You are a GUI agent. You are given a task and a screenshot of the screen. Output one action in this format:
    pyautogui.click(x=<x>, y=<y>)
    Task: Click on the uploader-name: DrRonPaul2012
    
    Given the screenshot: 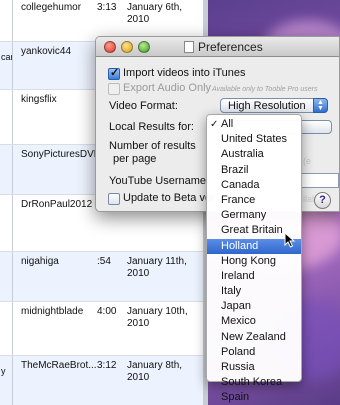 What is the action you would take?
    pyautogui.click(x=57, y=204)
    